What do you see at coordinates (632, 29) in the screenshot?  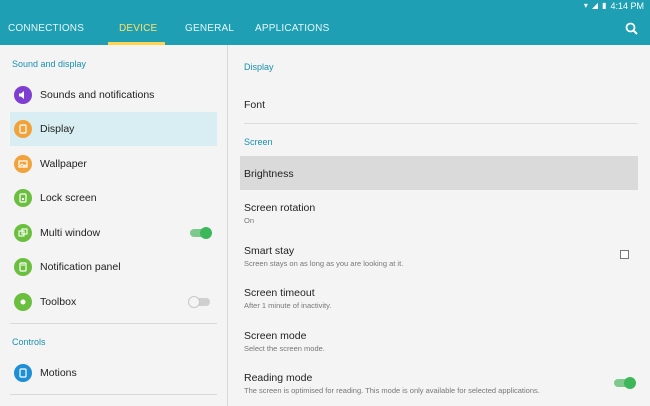 I see `search-icon` at bounding box center [632, 29].